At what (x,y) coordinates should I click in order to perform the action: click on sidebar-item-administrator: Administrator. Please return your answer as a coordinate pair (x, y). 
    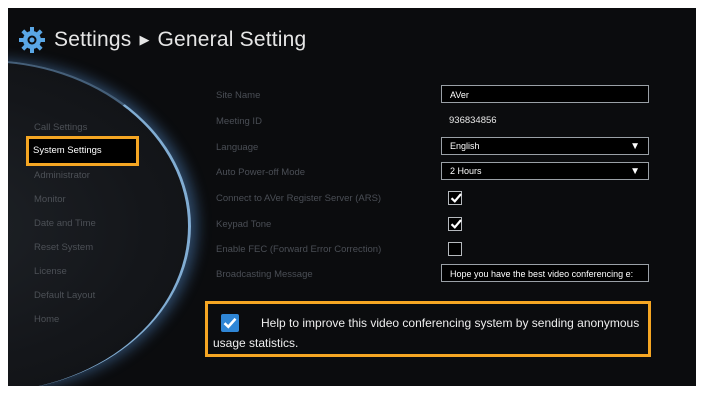
    Looking at the image, I should click on (87, 176).